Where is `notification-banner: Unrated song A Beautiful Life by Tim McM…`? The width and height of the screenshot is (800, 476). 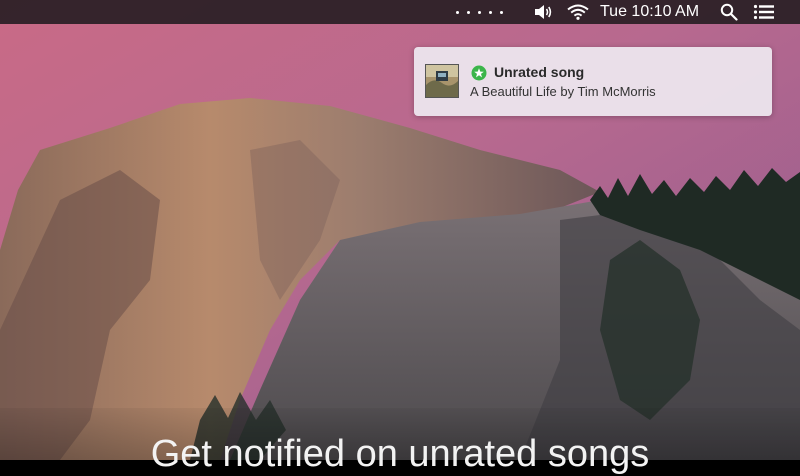 notification-banner: Unrated song A Beautiful Life by Tim McM… is located at coordinates (593, 81).